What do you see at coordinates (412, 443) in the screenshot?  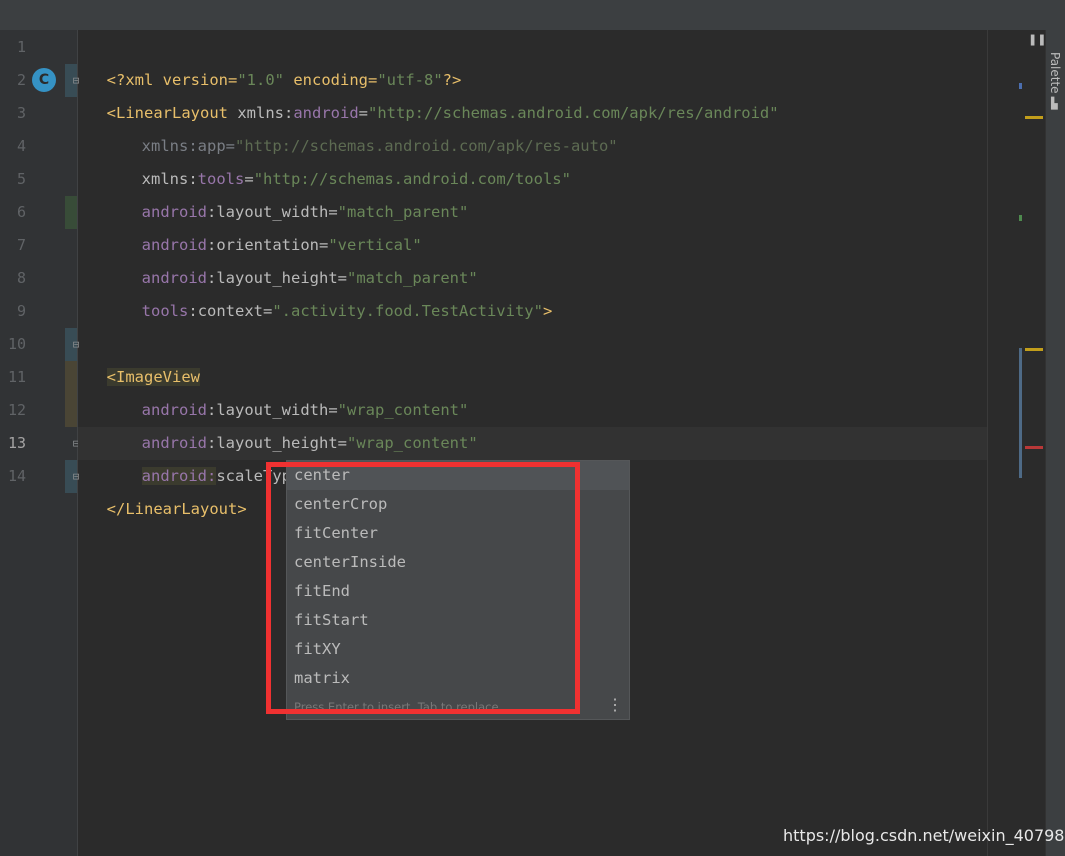 I see `attr-value: "wrap_content"` at bounding box center [412, 443].